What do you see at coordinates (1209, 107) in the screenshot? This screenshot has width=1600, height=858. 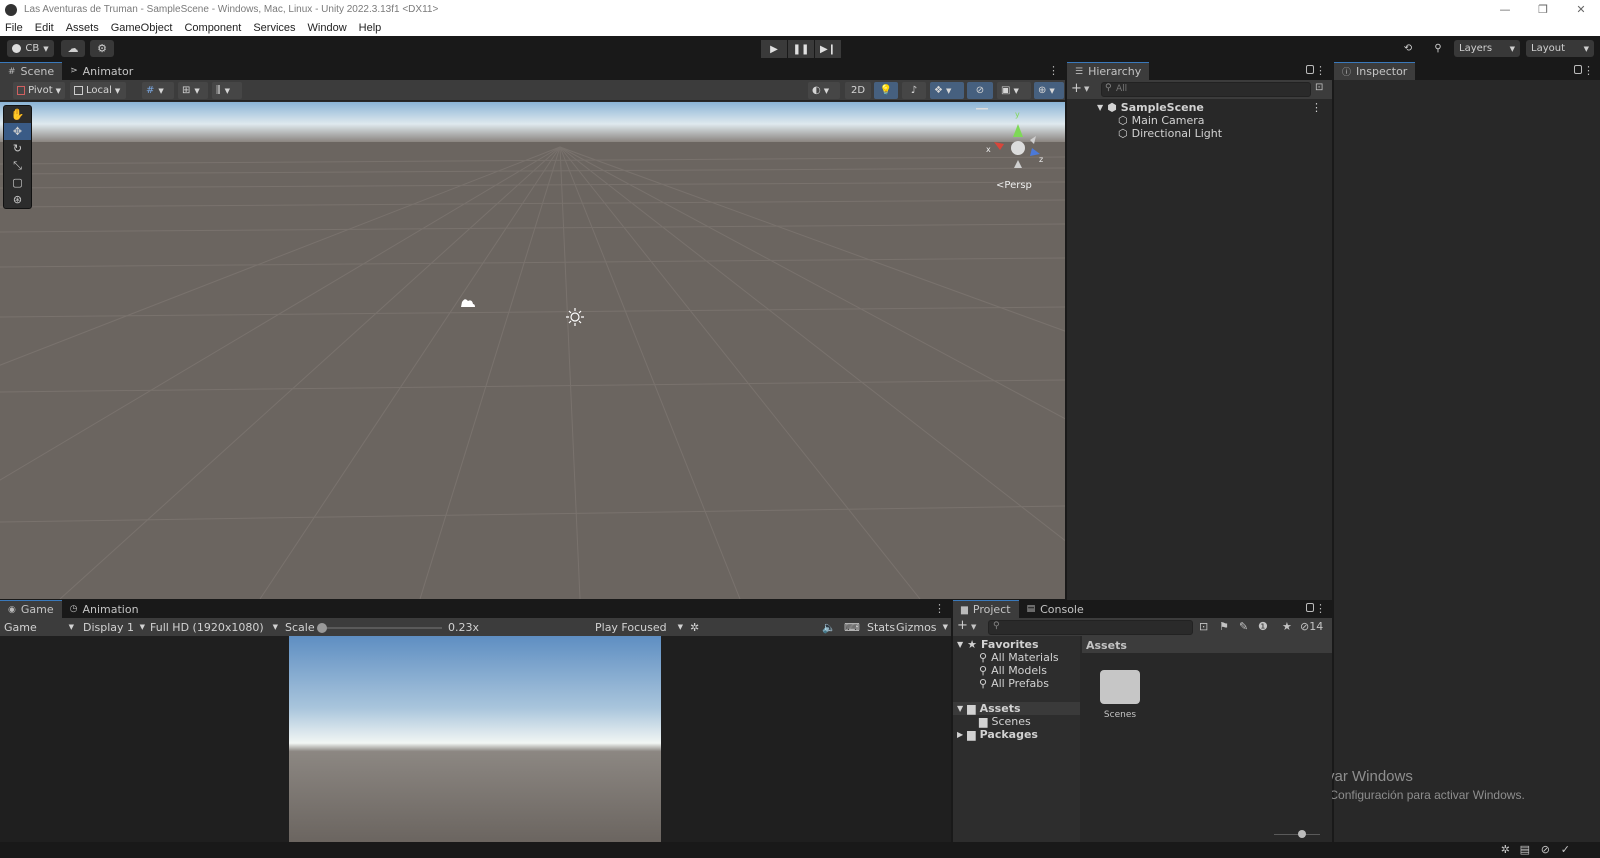 I see `hierarchy-scene-row: ▼ ⬢ SampleScene ⋮` at bounding box center [1209, 107].